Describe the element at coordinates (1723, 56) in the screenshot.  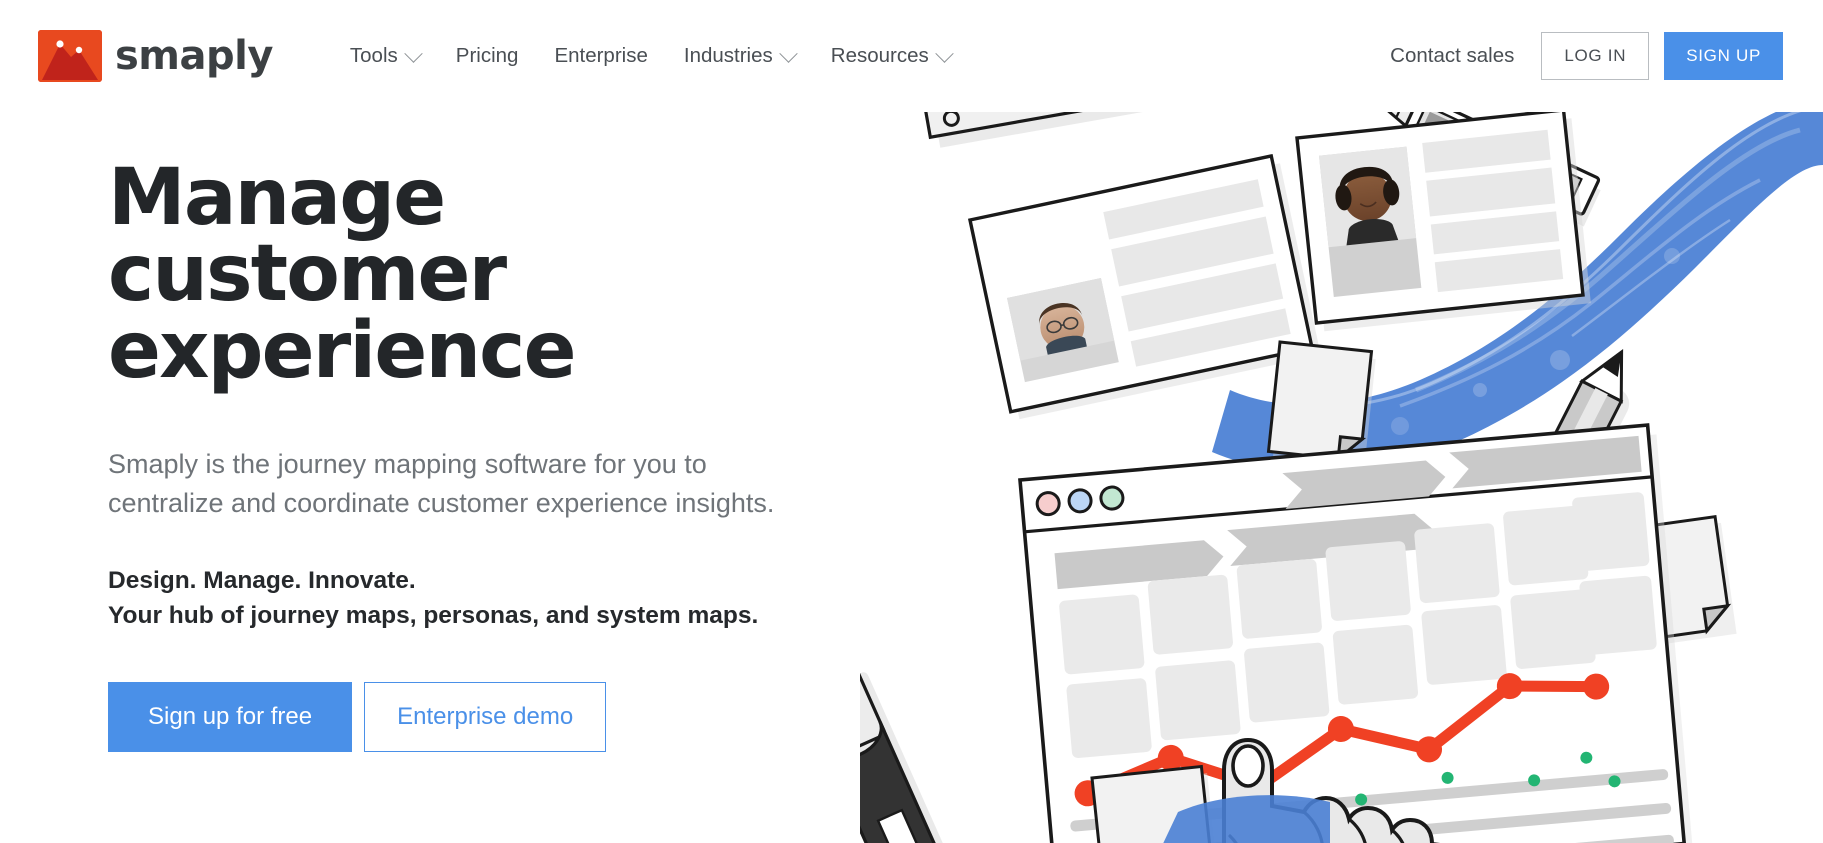
I see `signup-button: SIGN UP` at that location.